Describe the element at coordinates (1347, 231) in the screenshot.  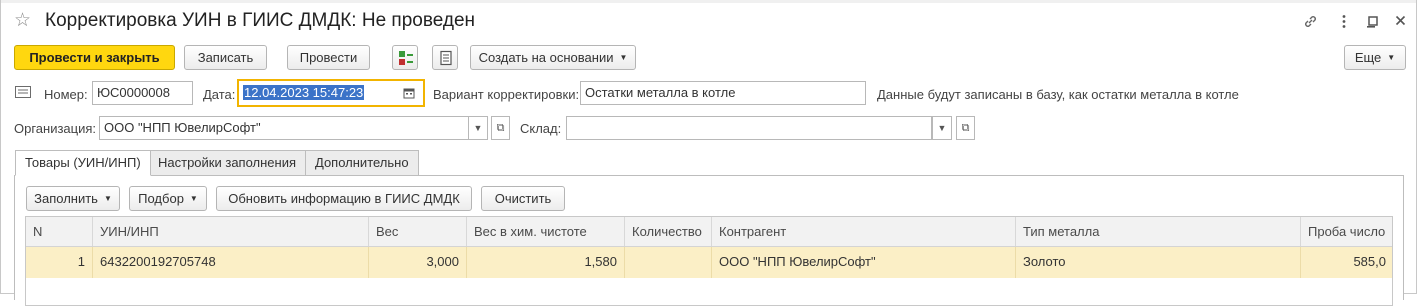
I see `column-header-fineness: Проба число` at that location.